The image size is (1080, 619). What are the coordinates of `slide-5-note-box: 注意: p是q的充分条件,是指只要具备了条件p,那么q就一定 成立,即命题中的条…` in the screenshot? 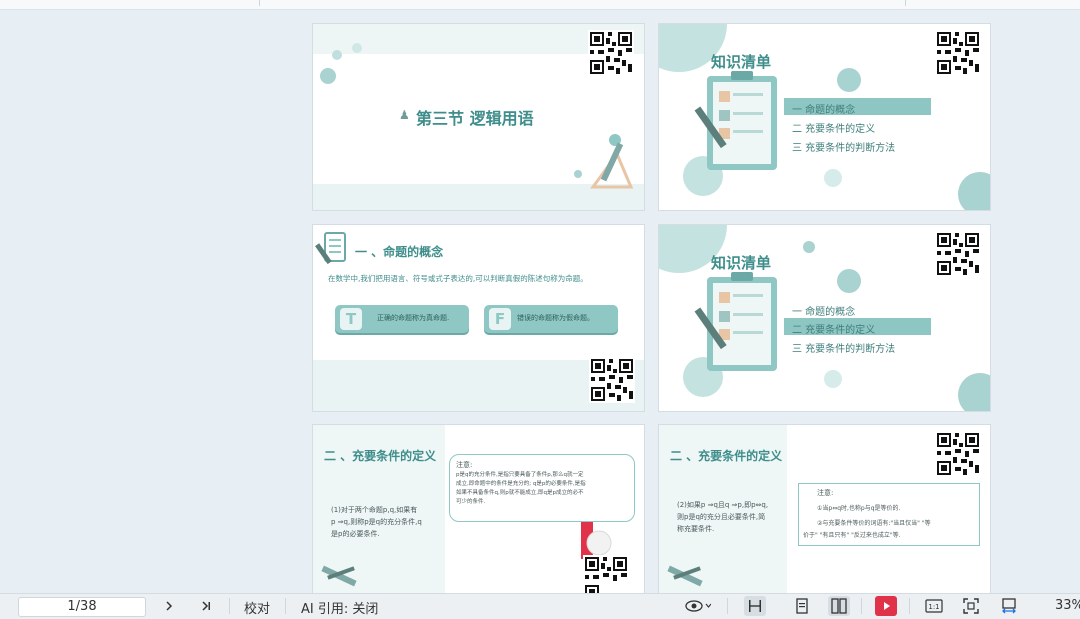 It's located at (542, 488).